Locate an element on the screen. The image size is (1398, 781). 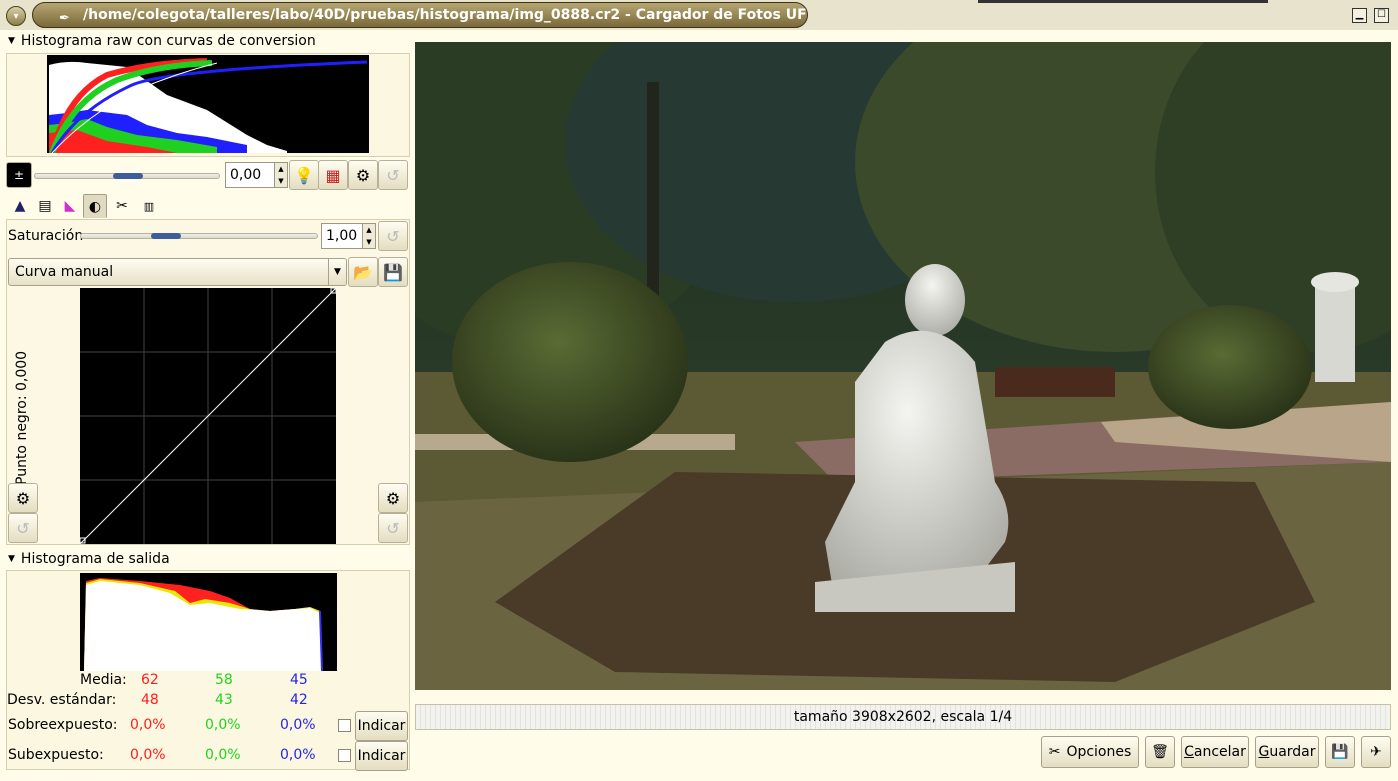
overexposed-red: 0,0% is located at coordinates (148, 725).